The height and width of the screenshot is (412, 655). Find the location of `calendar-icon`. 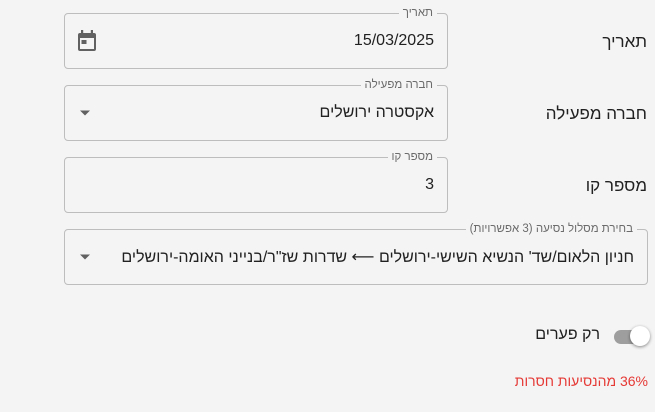

calendar-icon is located at coordinates (87, 41).